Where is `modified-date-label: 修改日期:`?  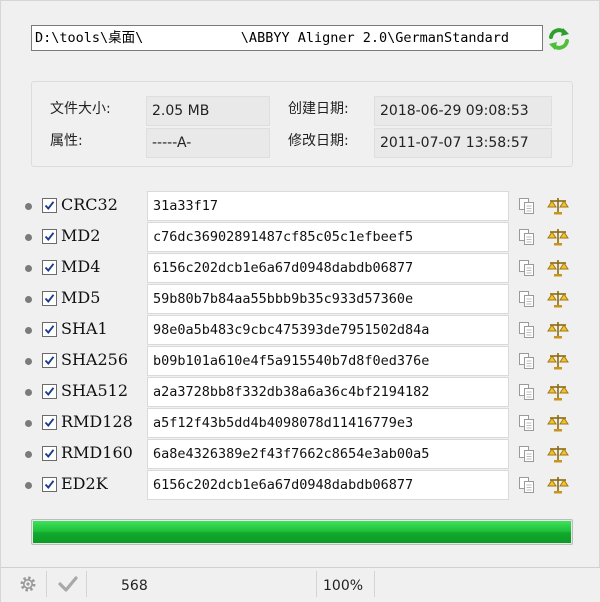
modified-date-label: 修改日期: is located at coordinates (318, 141).